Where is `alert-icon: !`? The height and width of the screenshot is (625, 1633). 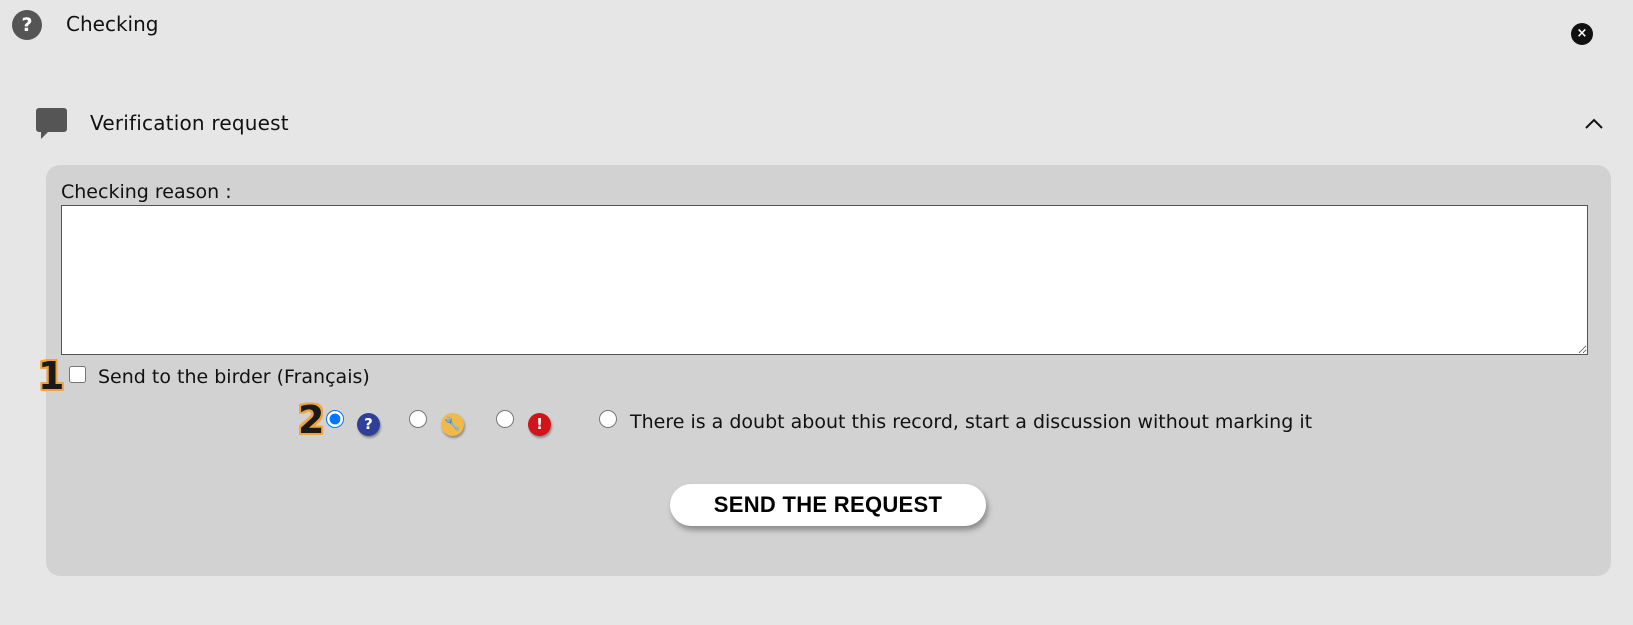 alert-icon: ! is located at coordinates (539, 424).